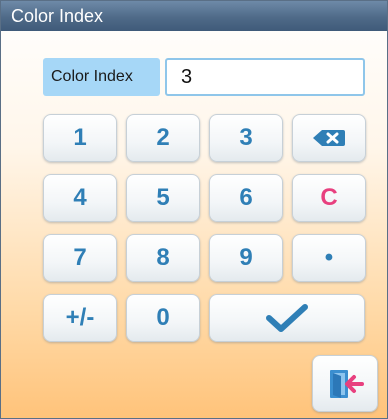 This screenshot has width=388, height=419. I want to click on key-0: 0, so click(163, 318).